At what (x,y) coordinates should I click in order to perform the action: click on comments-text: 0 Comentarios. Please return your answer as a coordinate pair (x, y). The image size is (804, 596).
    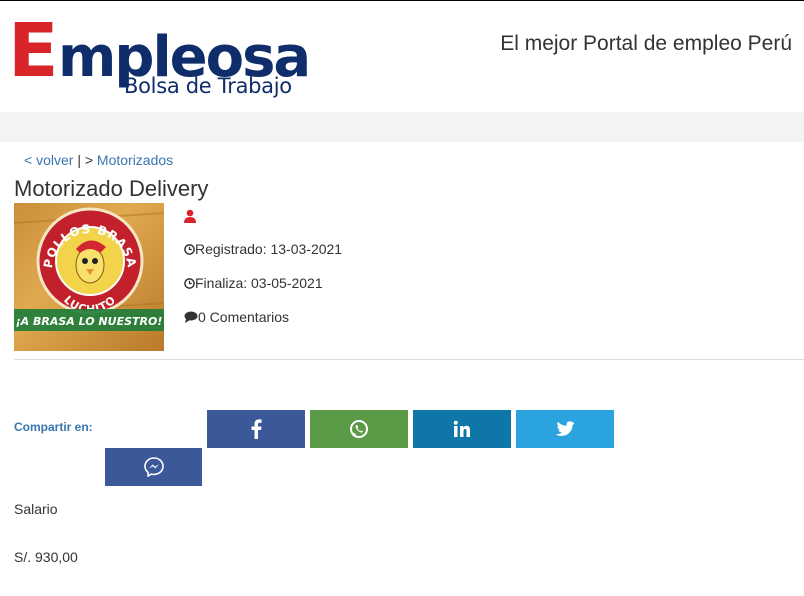
    Looking at the image, I should click on (244, 317).